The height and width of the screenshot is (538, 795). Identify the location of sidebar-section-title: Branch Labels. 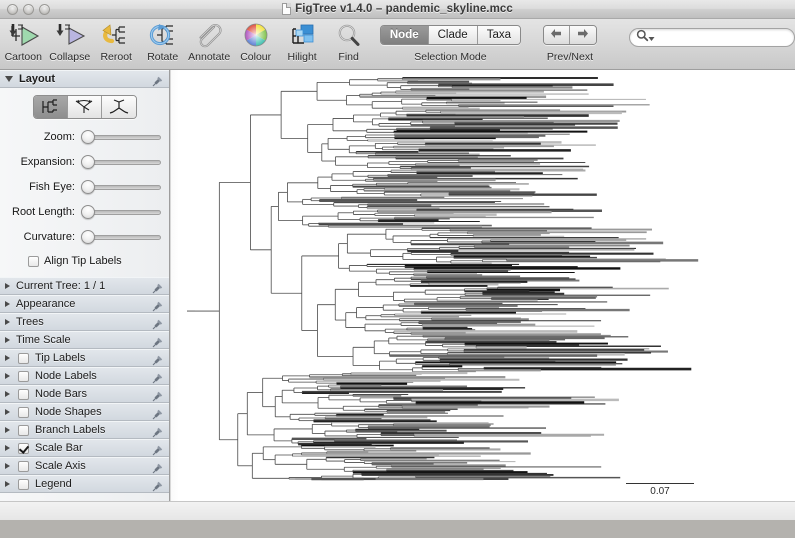
(70, 430).